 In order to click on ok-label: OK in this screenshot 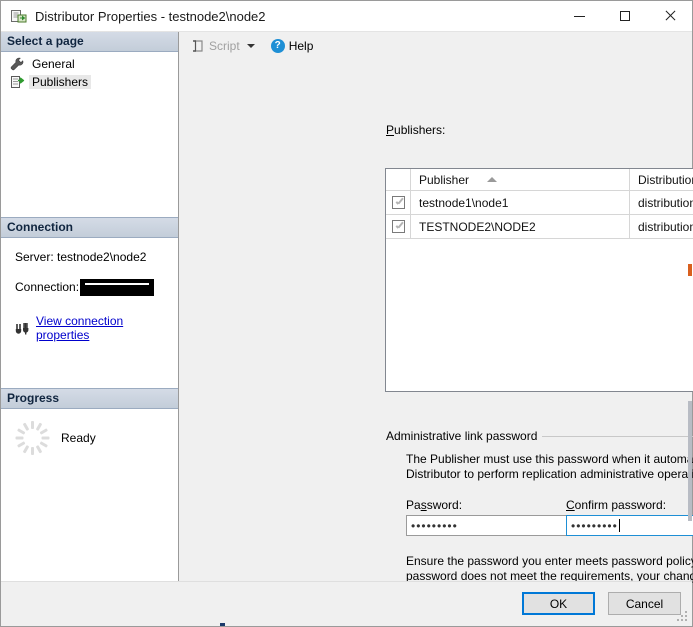, I will do `click(558, 603)`.